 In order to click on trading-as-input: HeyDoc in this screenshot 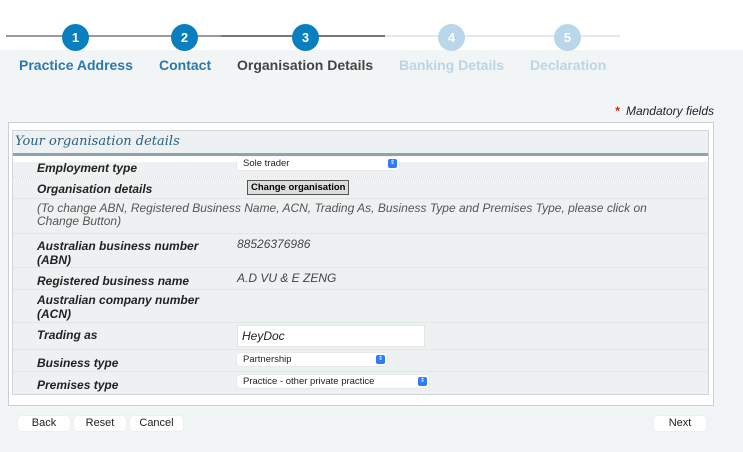, I will do `click(331, 336)`.